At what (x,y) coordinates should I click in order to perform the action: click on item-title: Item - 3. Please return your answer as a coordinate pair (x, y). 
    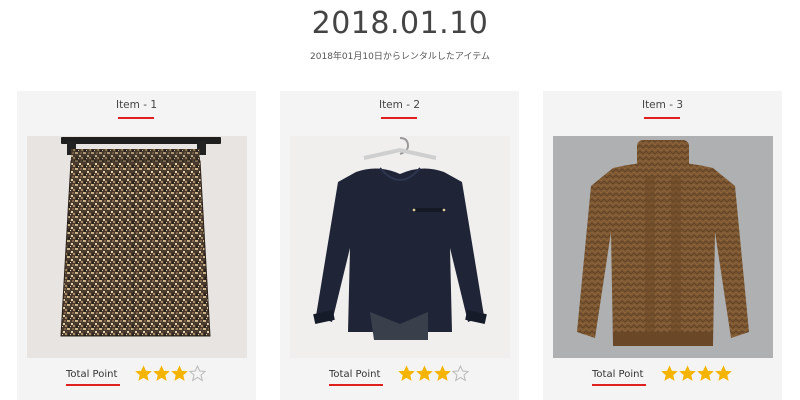
    Looking at the image, I should click on (662, 105).